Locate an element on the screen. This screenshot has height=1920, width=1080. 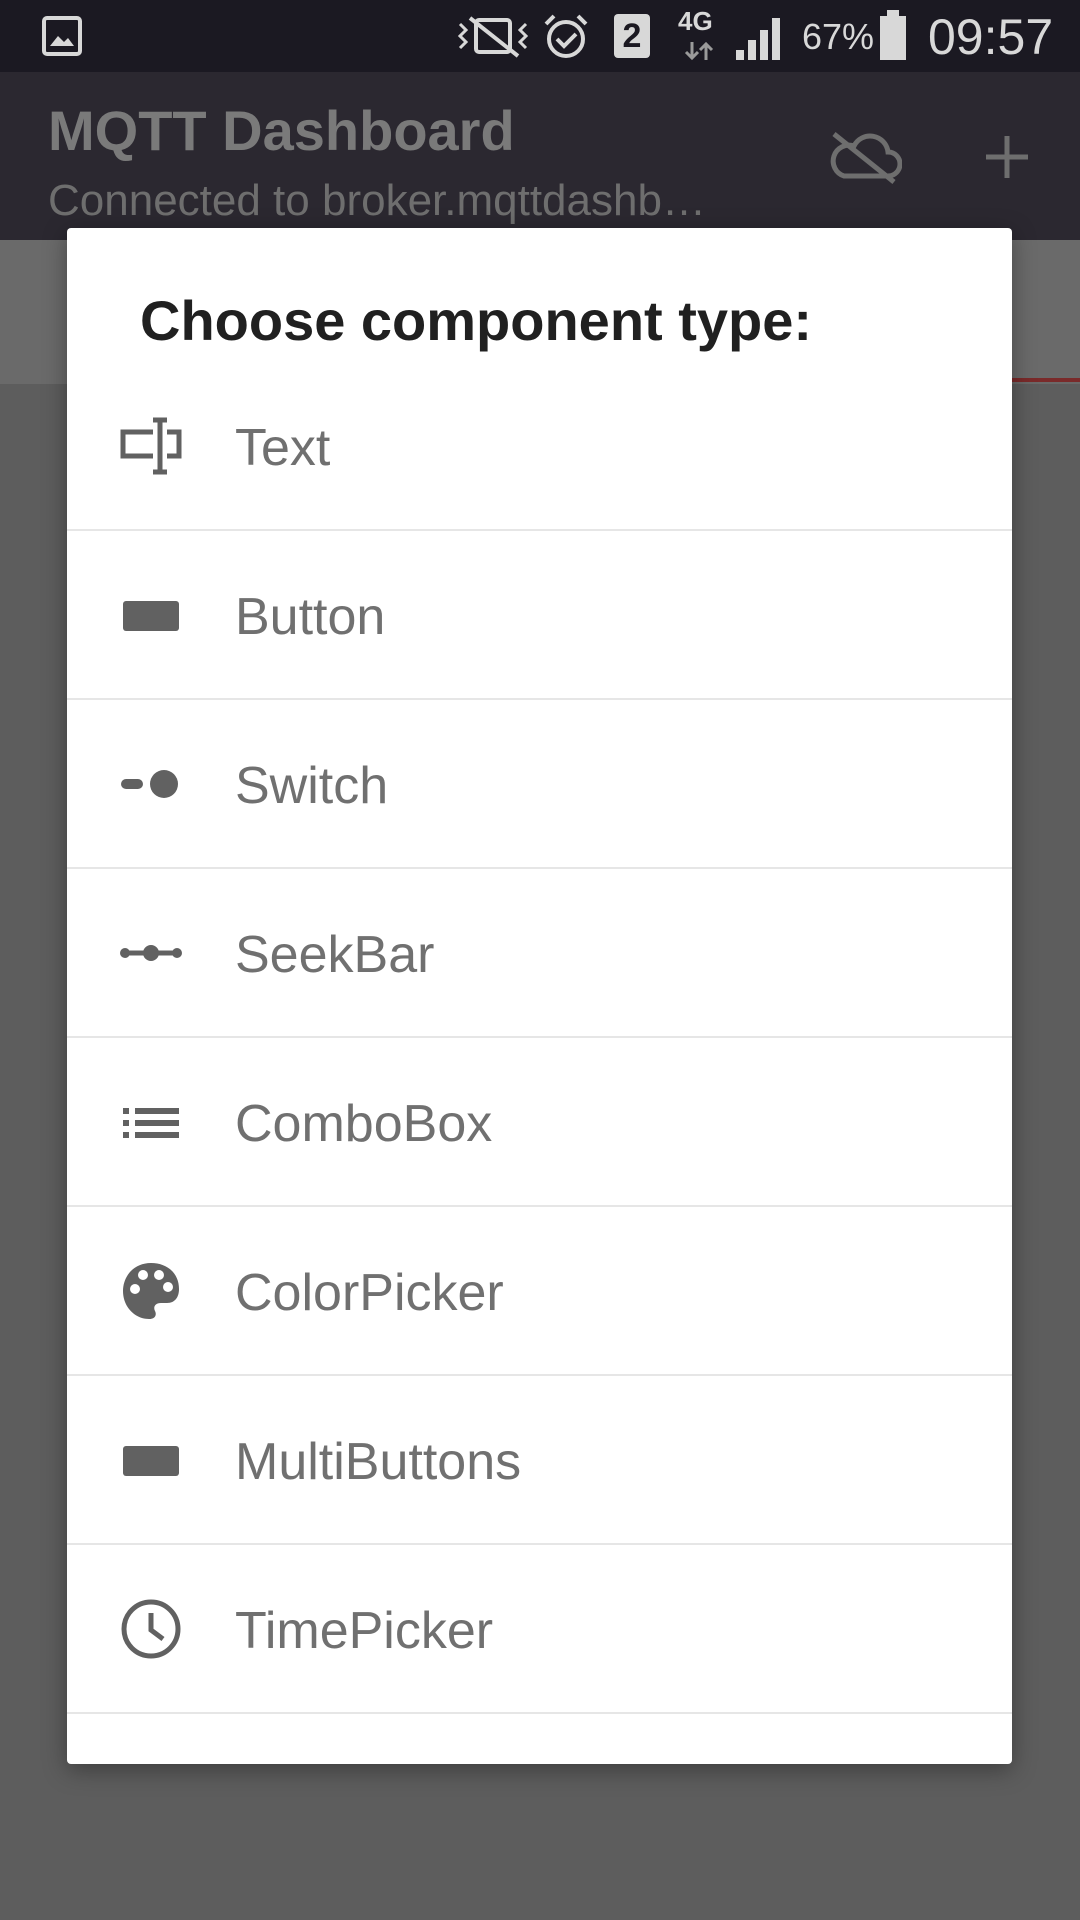
battery-icon is located at coordinates (893, 35).